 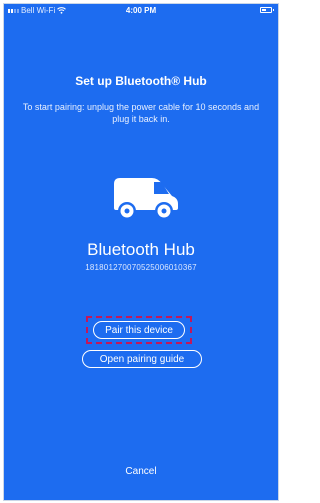 I want to click on pair-device-button: Pair this device, so click(x=139, y=330).